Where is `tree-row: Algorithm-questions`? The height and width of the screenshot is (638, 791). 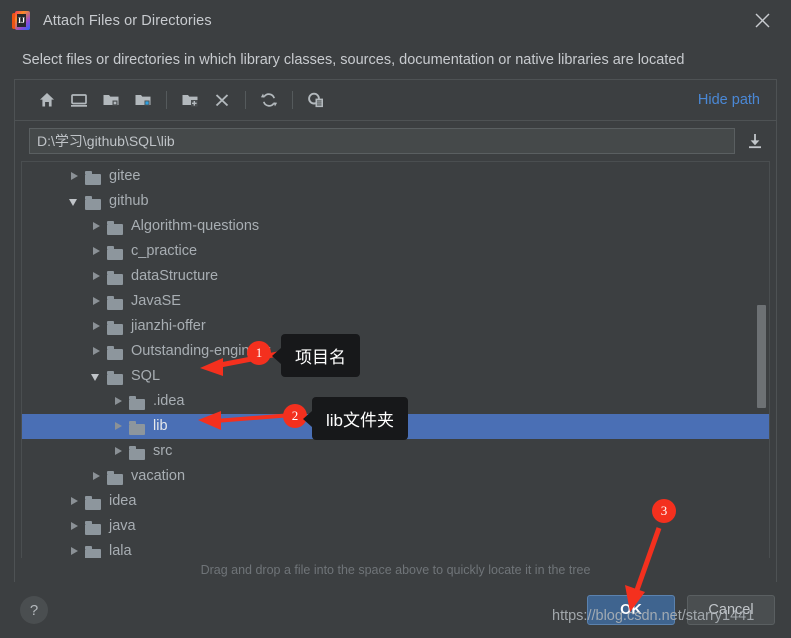
tree-row: Algorithm-questions is located at coordinates (395, 226).